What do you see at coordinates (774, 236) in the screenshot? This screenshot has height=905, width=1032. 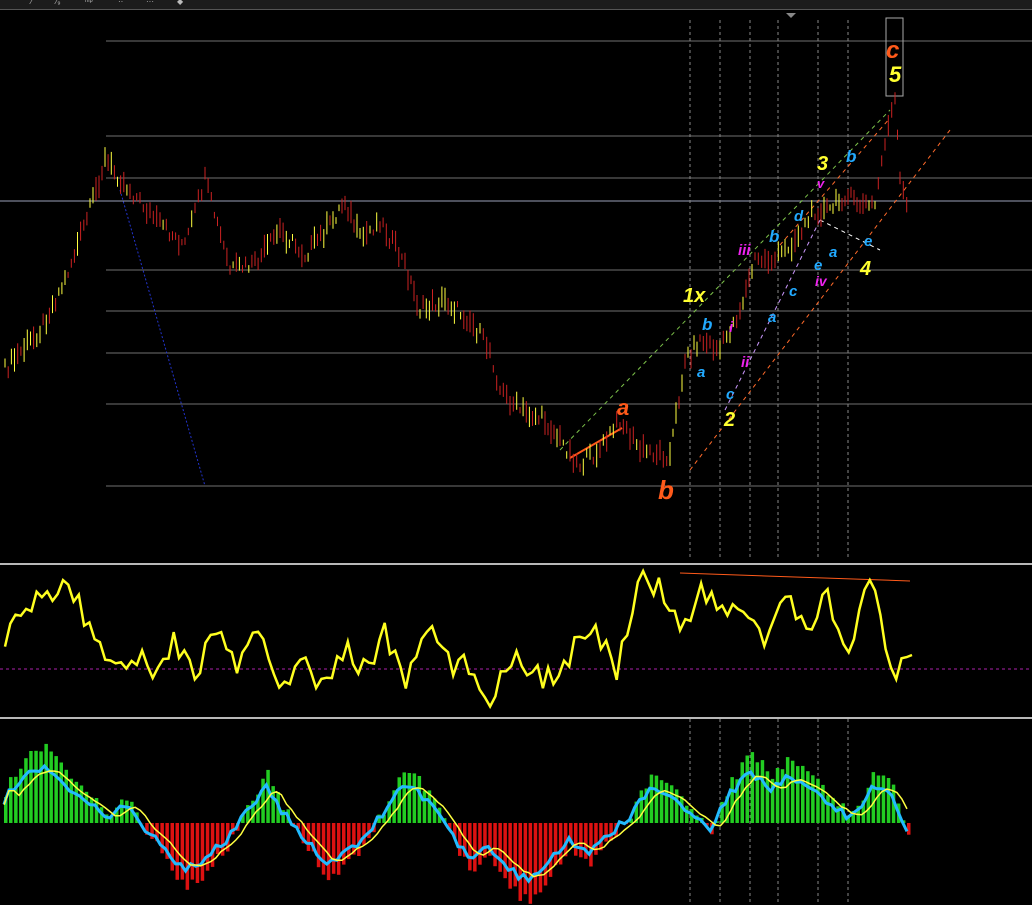 I see `wave-label-minor-b2: b` at bounding box center [774, 236].